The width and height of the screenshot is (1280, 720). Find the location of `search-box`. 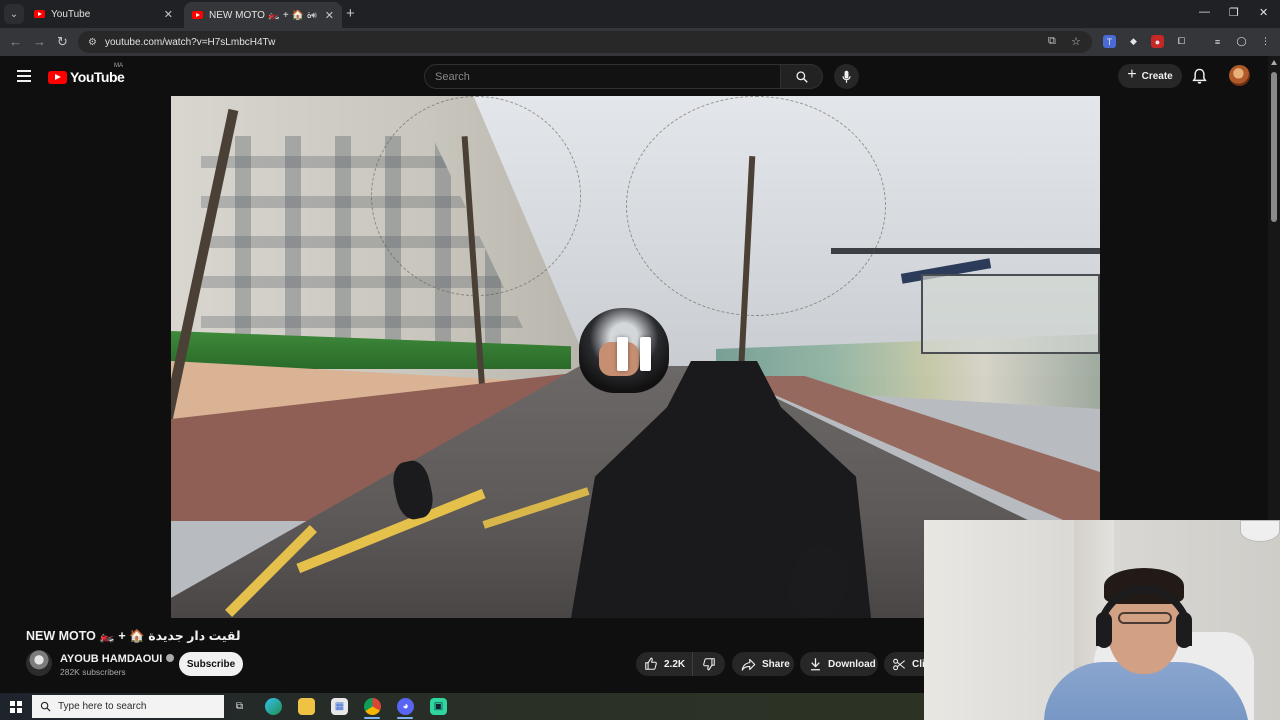

search-box is located at coordinates (602, 76).